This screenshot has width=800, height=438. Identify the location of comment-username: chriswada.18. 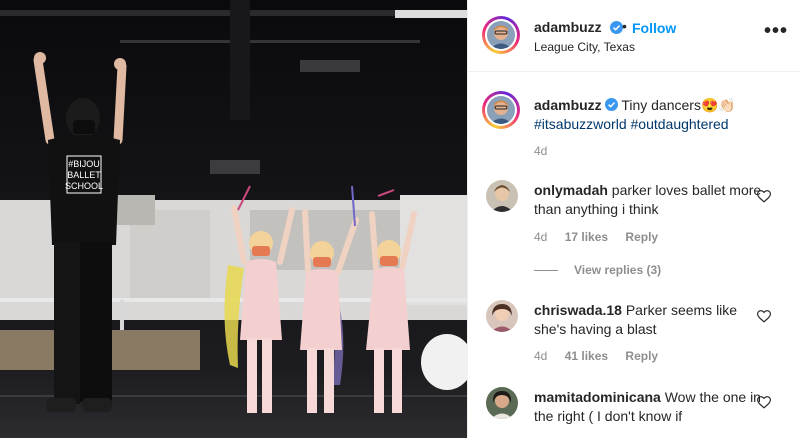
(578, 310).